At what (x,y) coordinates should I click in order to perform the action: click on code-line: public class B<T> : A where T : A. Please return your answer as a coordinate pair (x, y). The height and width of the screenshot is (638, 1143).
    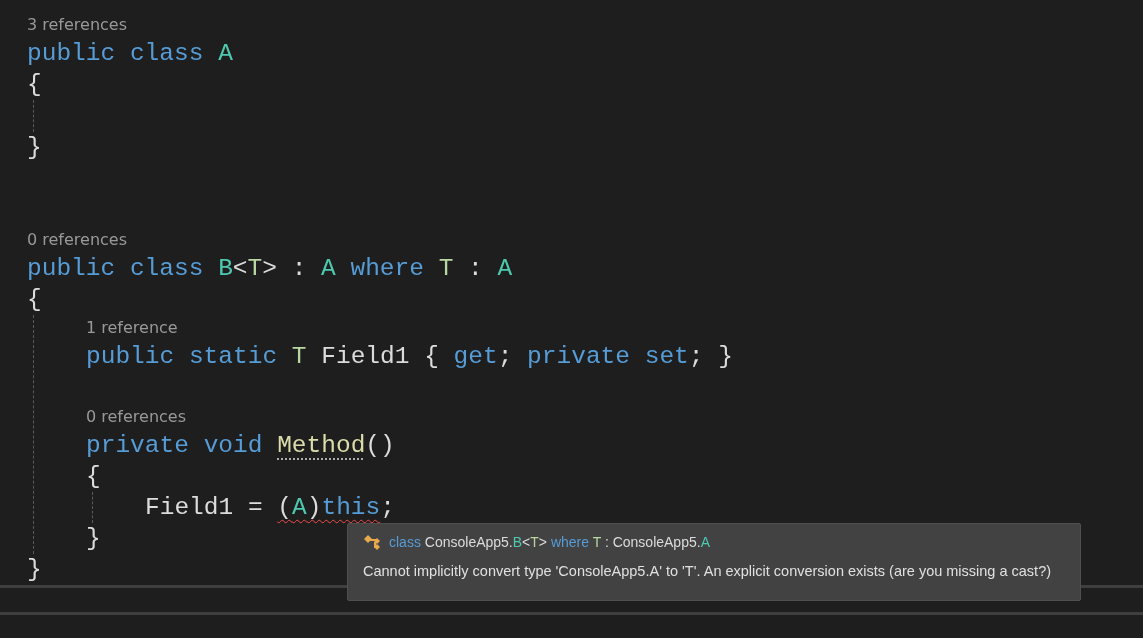
    Looking at the image, I should click on (270, 269).